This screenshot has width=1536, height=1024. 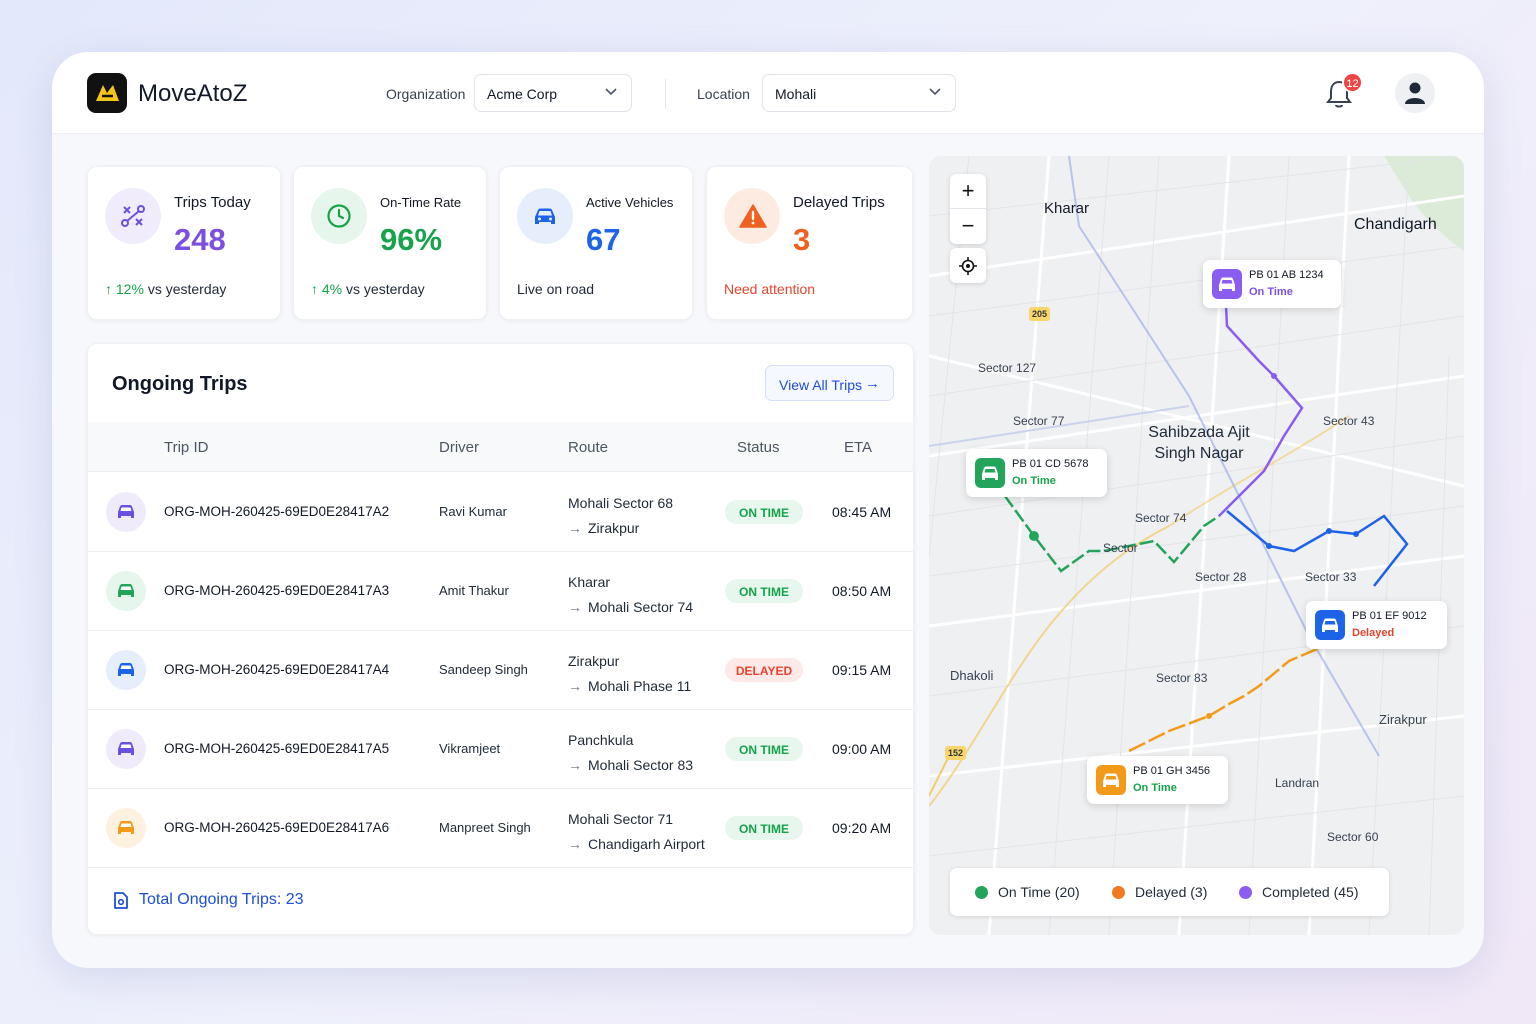 What do you see at coordinates (588, 447) in the screenshot?
I see `column-header-route: Route` at bounding box center [588, 447].